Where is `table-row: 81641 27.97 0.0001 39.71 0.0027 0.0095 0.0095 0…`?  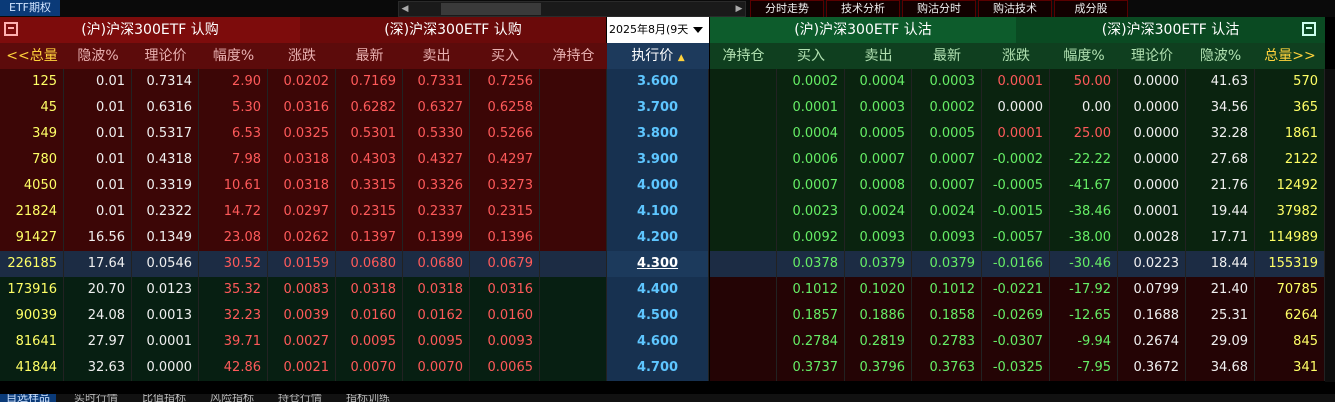
table-row: 81641 27.97 0.0001 39.71 0.0027 0.0095 0.0095 0… is located at coordinates (667, 342).